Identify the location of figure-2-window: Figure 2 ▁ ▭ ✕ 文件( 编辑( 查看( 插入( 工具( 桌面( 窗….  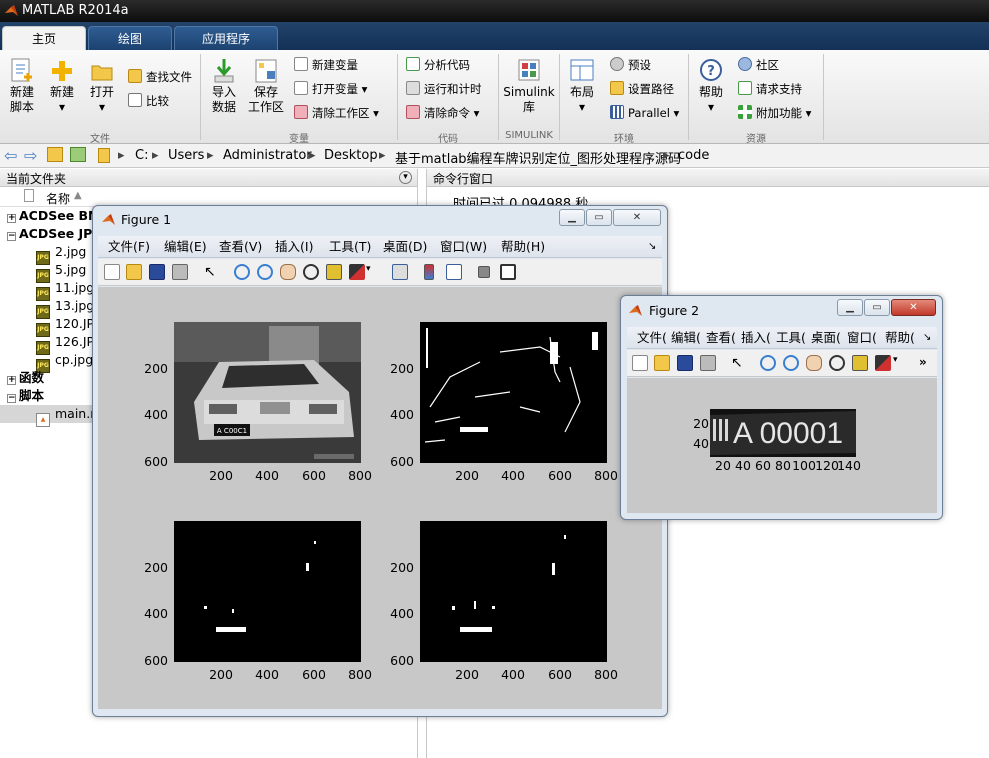
(781, 407).